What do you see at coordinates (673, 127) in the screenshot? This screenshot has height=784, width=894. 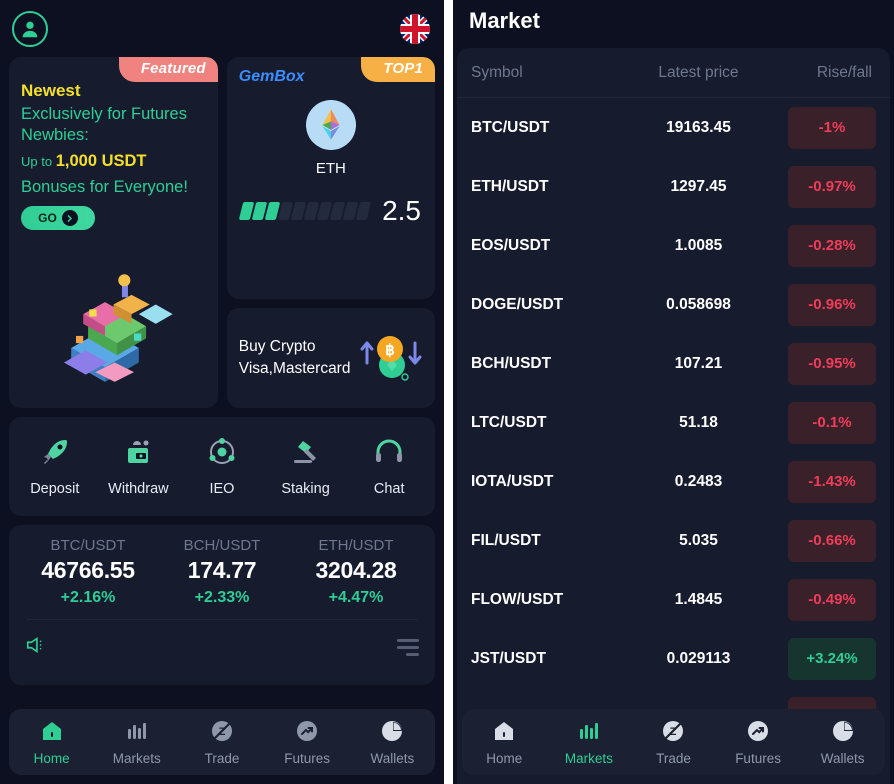 I see `table-row: BTC/USDT 19163.45 -1%` at bounding box center [673, 127].